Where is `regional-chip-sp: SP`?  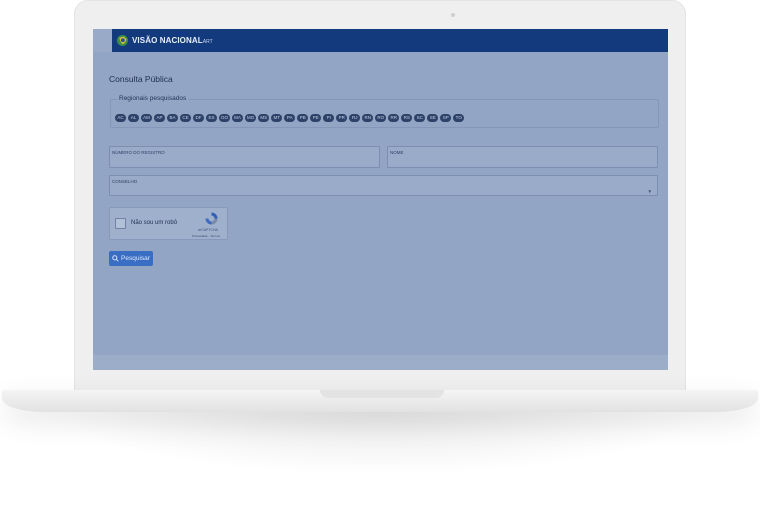
regional-chip-sp: SP is located at coordinates (446, 118).